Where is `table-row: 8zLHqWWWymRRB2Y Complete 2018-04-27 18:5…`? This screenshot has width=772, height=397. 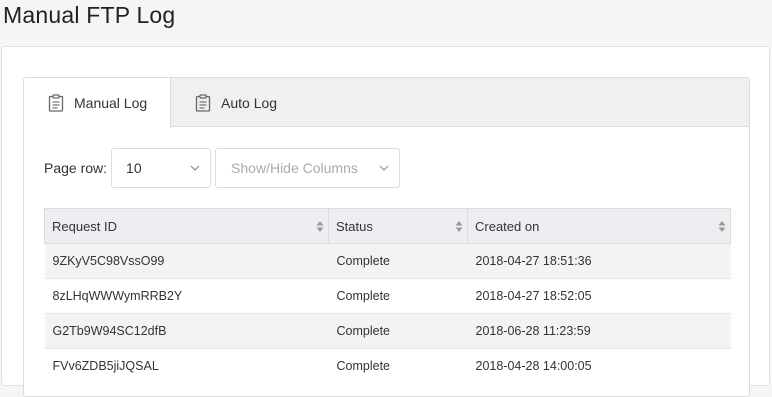
table-row: 8zLHqWWWymRRB2Y Complete 2018-04-27 18:5… is located at coordinates (387, 296).